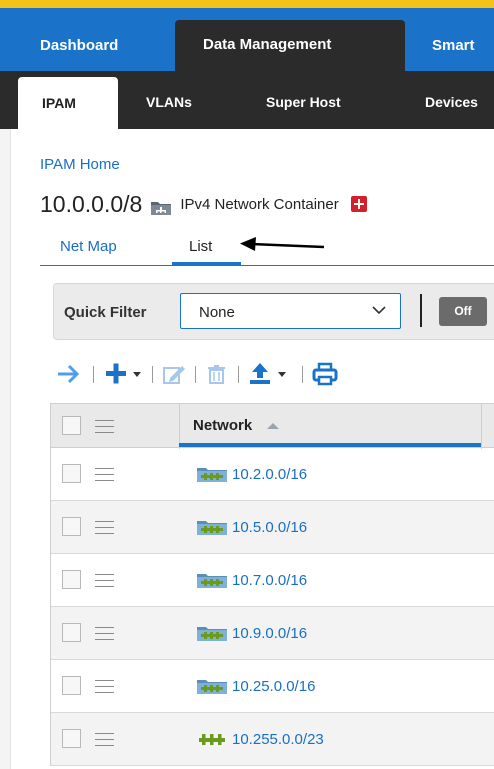  Describe the element at coordinates (278, 739) in the screenshot. I see `network-link: 10.255.0.0/23` at that location.